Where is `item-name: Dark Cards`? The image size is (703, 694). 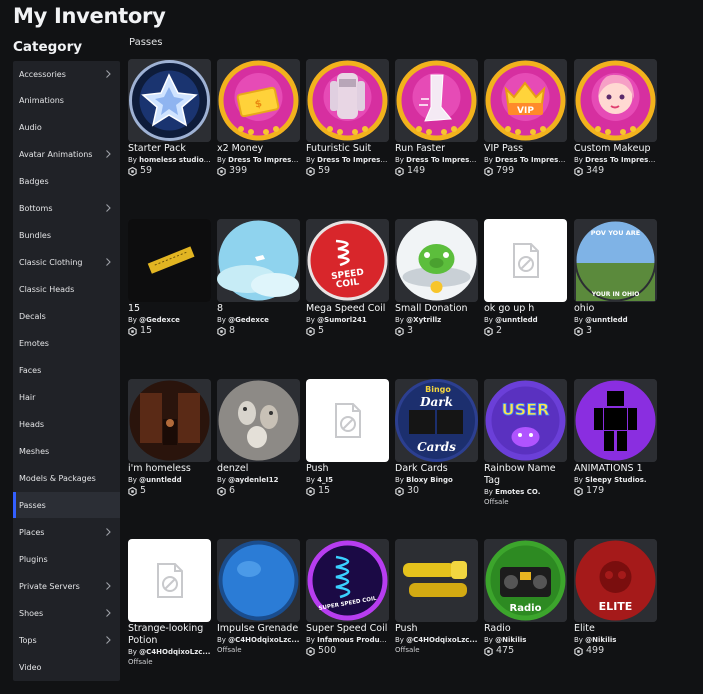 item-name: Dark Cards is located at coordinates (438, 469).